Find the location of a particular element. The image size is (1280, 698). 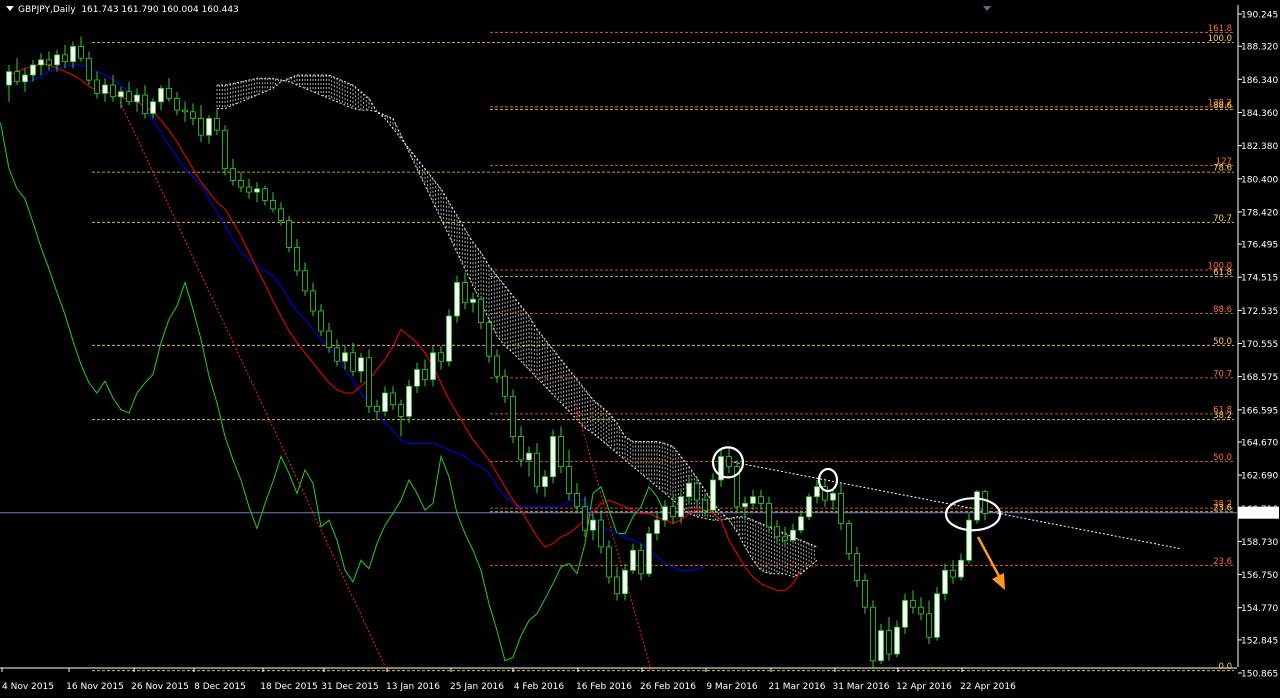

price-tick-label: 158.730 is located at coordinates (1259, 543).